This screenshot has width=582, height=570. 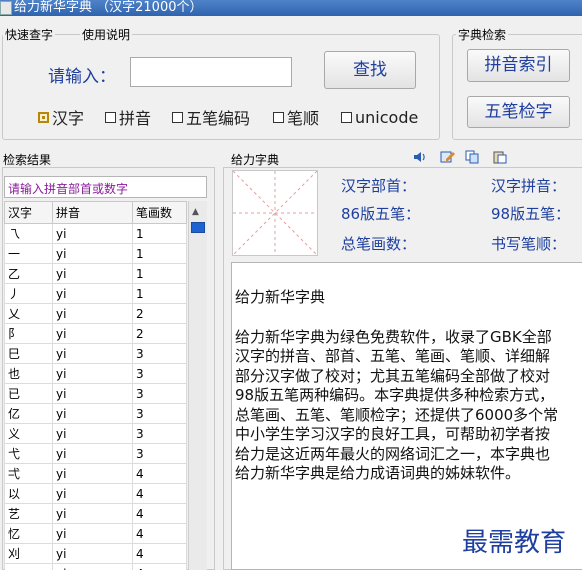 I want to click on table-row: 义 yi 3, so click(x=95, y=433).